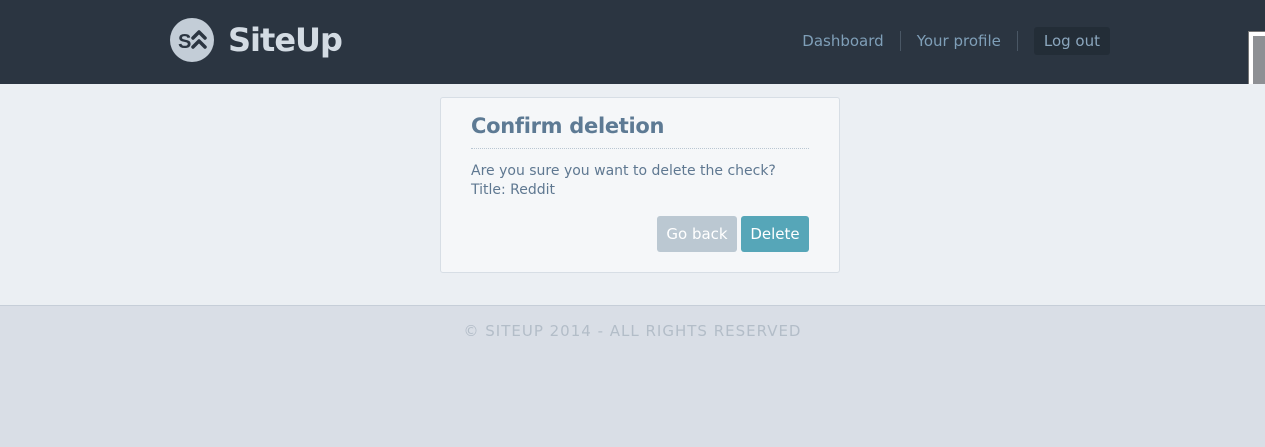 Image resolution: width=1265 pixels, height=447 pixels. What do you see at coordinates (632, 331) in the screenshot?
I see `footer-copyright: © SITEUP 2014 - ALL RIGHTS RESERVED` at bounding box center [632, 331].